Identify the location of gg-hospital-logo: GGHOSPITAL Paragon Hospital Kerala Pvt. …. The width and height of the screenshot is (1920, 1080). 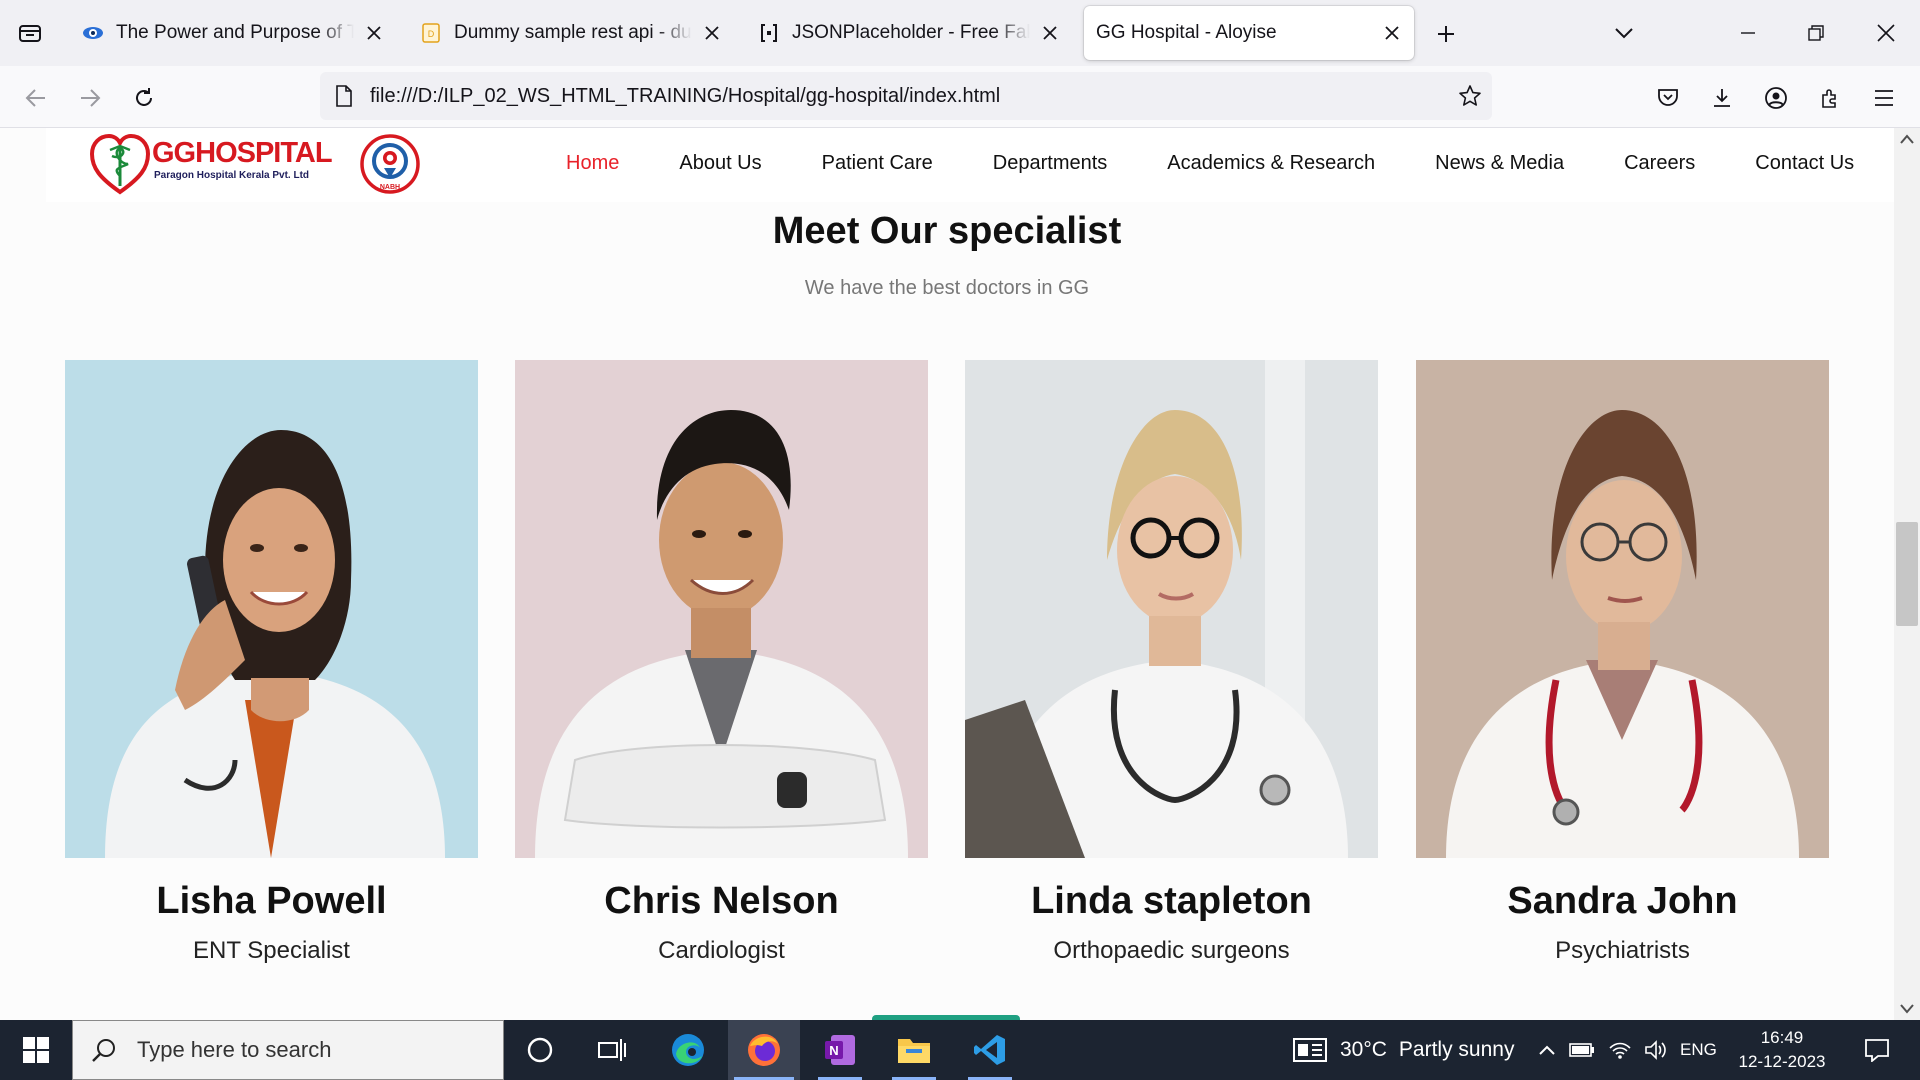
(255, 165).